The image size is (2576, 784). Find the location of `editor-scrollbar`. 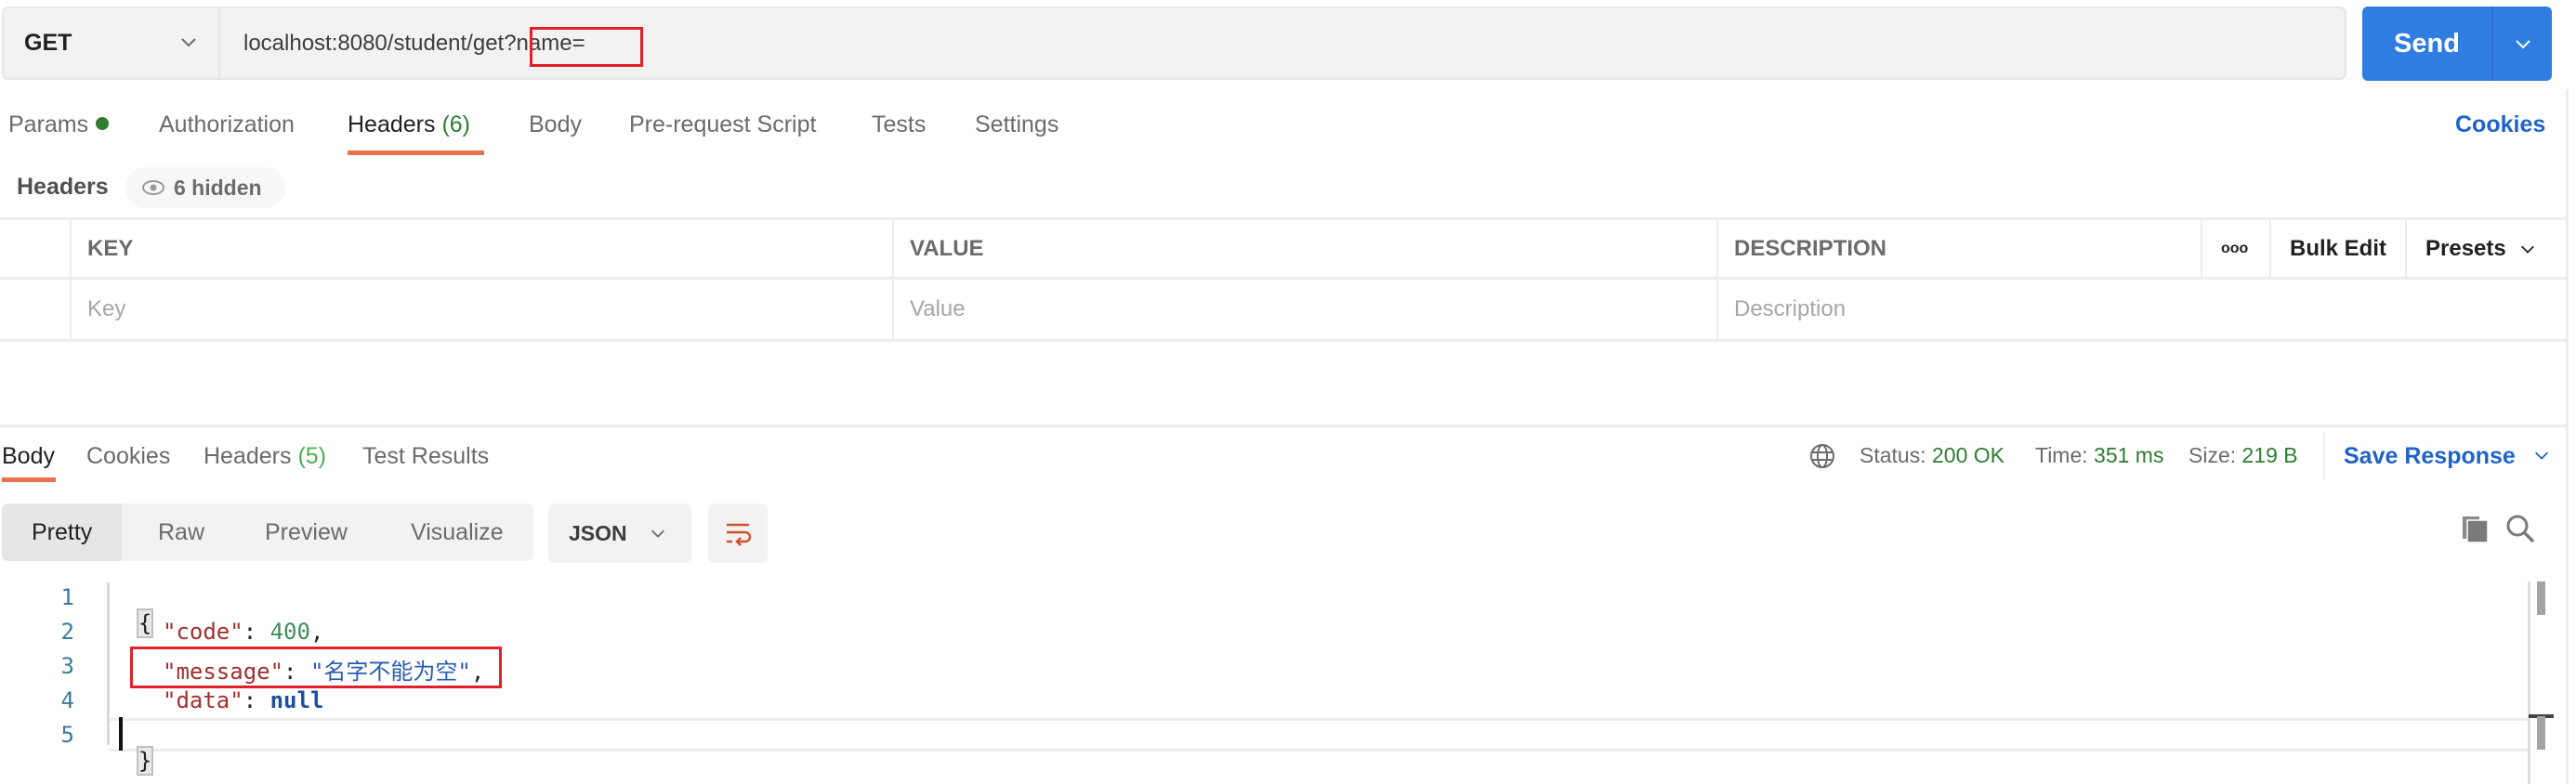

editor-scrollbar is located at coordinates (2529, 682).